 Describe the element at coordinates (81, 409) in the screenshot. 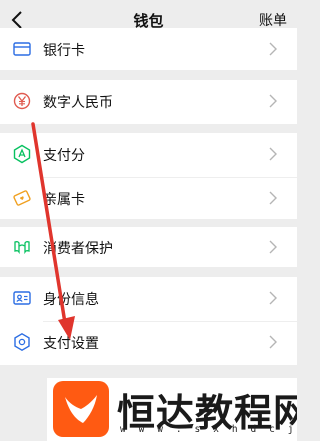

I see `watermark-logo-icon` at that location.